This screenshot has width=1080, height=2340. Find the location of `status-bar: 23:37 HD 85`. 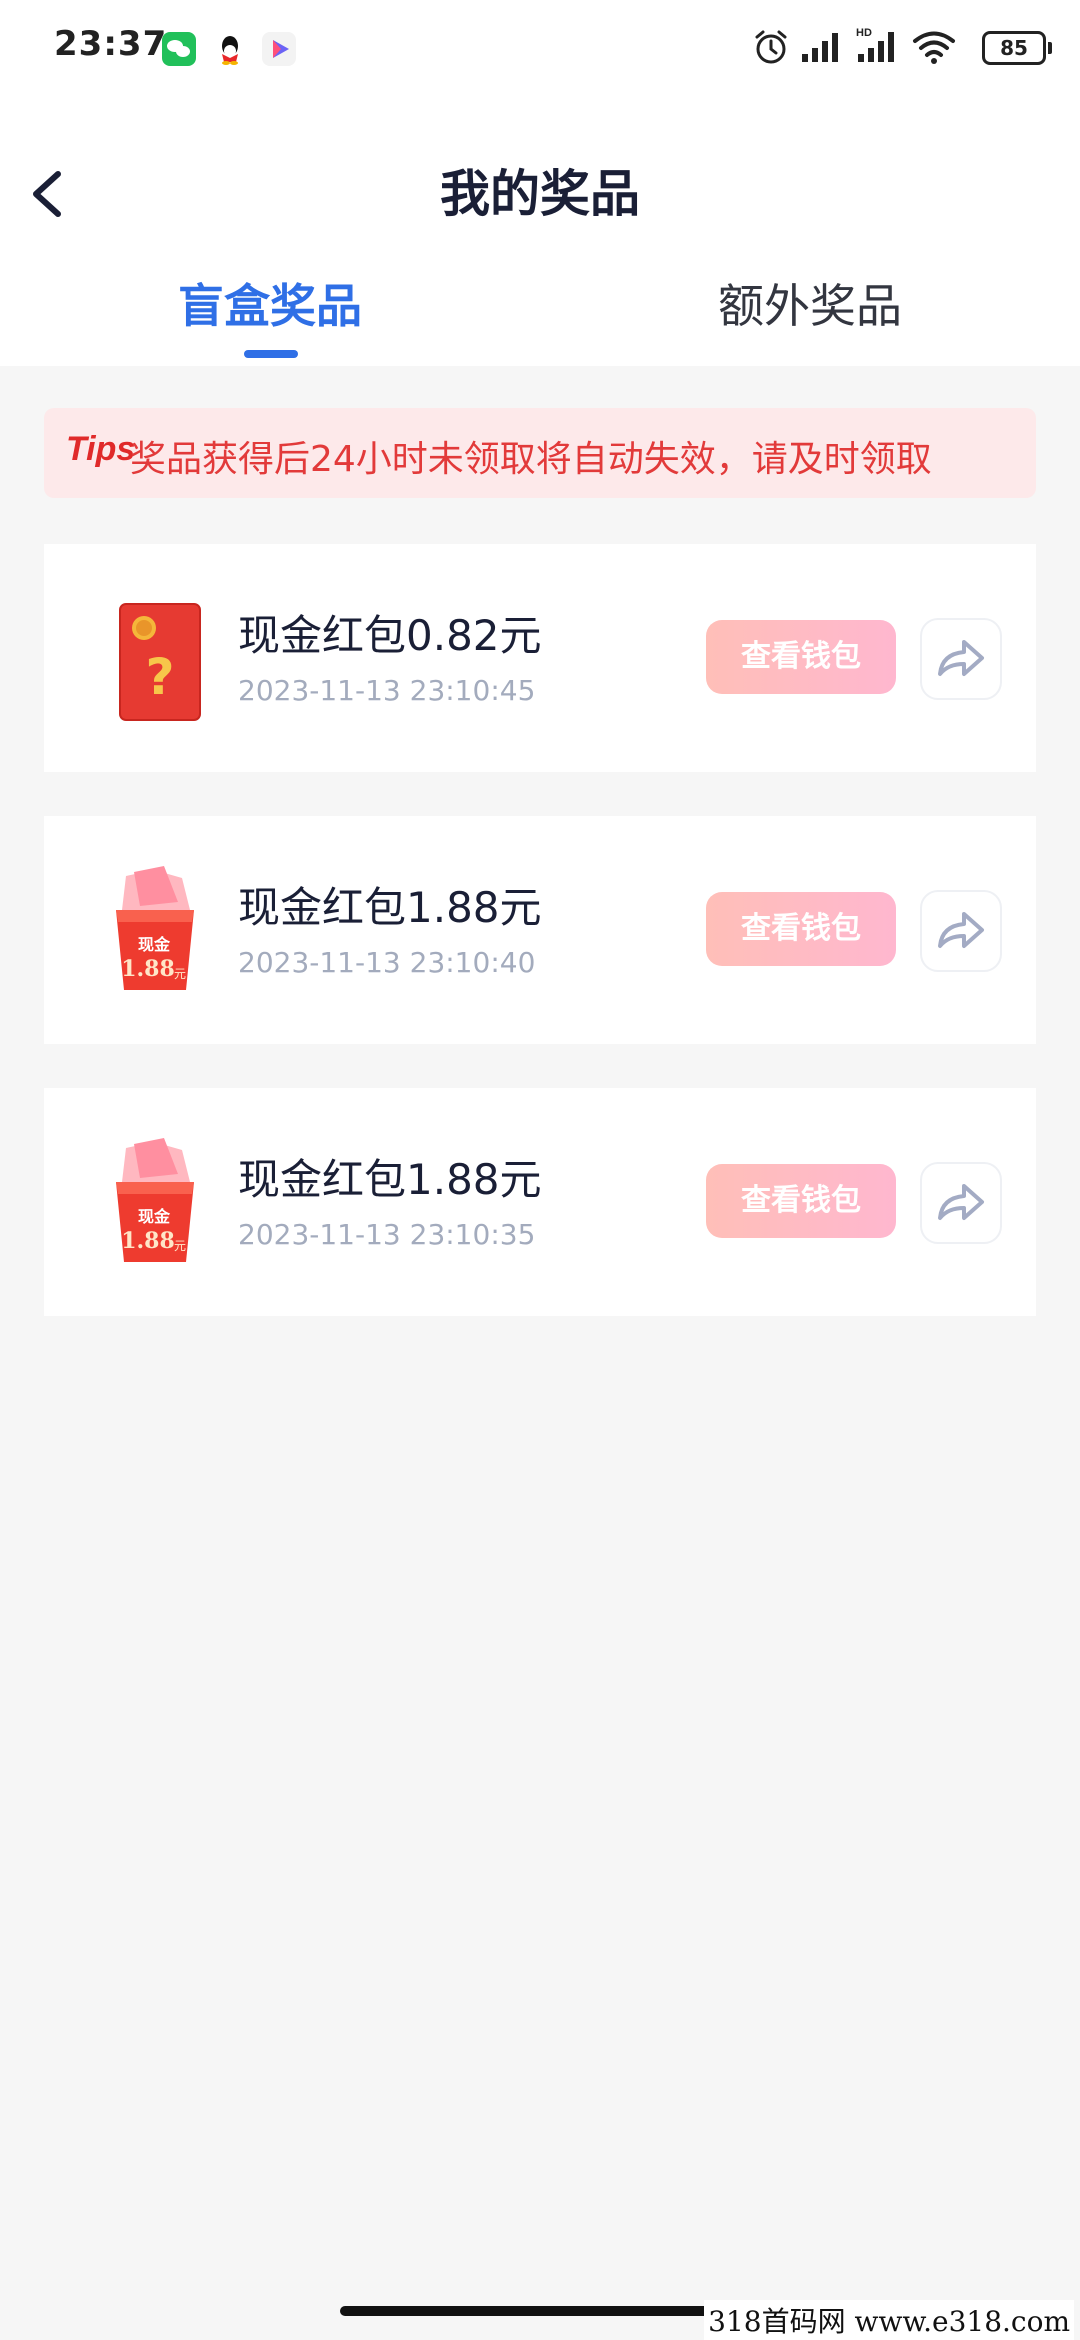

status-bar: 23:37 HD 85 is located at coordinates (540, 48).